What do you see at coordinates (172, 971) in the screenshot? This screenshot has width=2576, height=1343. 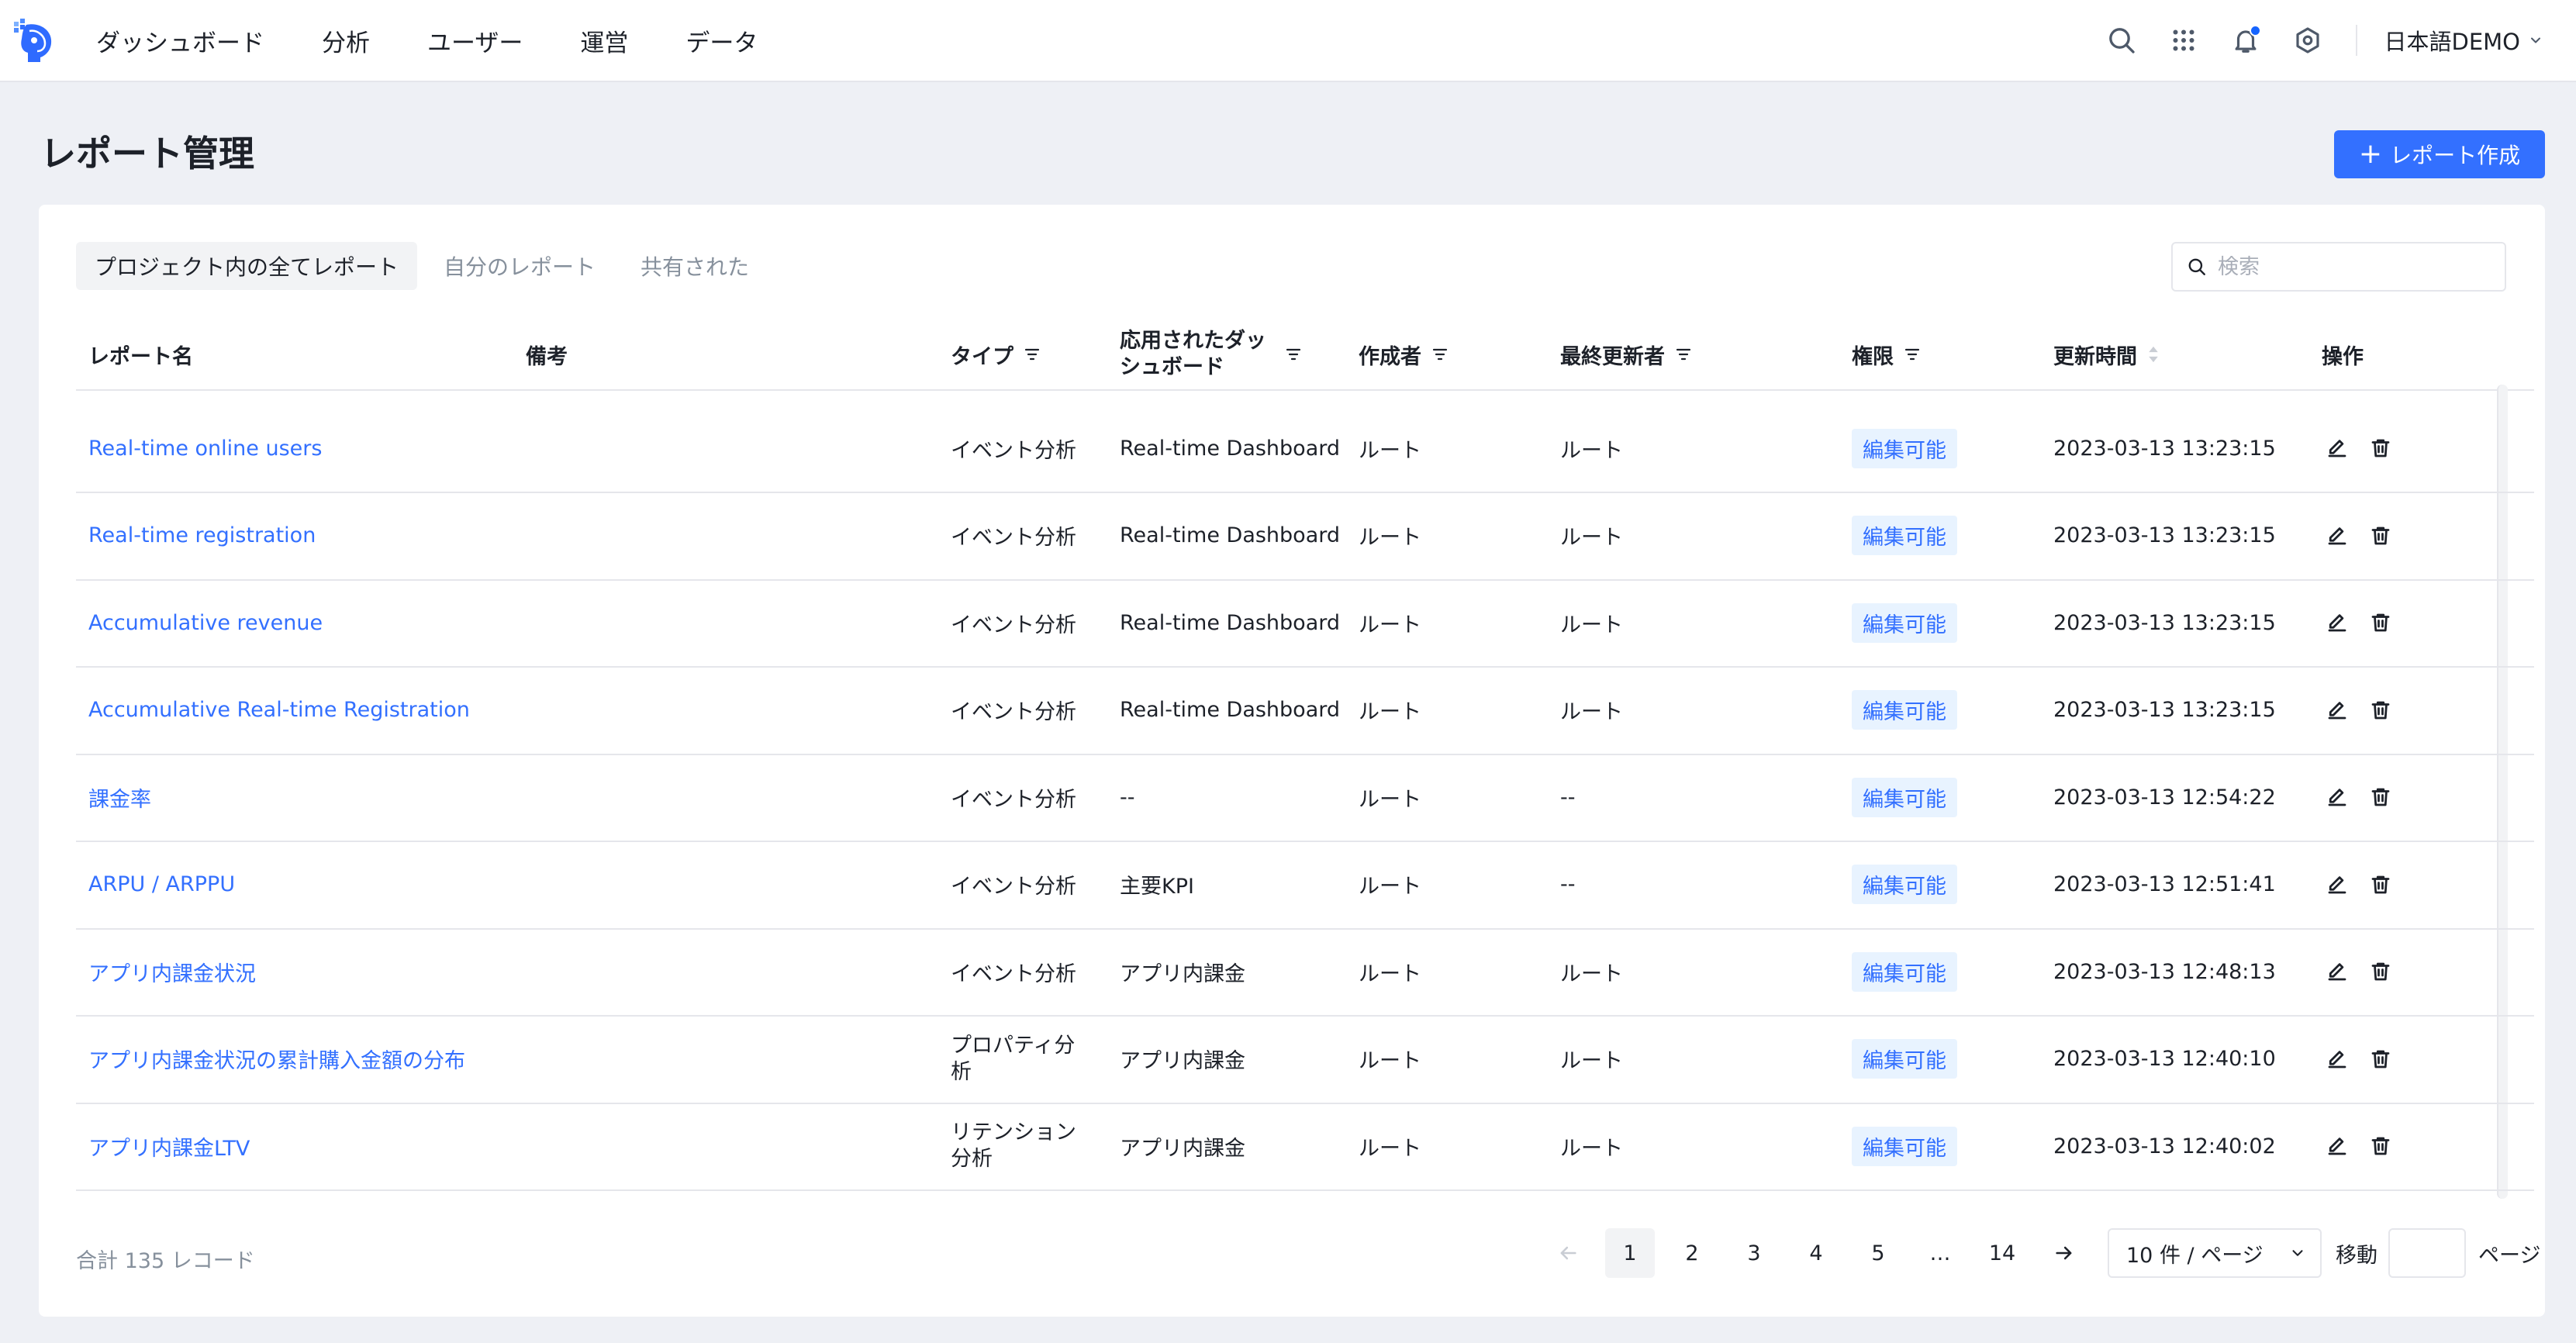 I see `report-name-link: アプリ内課金状況` at bounding box center [172, 971].